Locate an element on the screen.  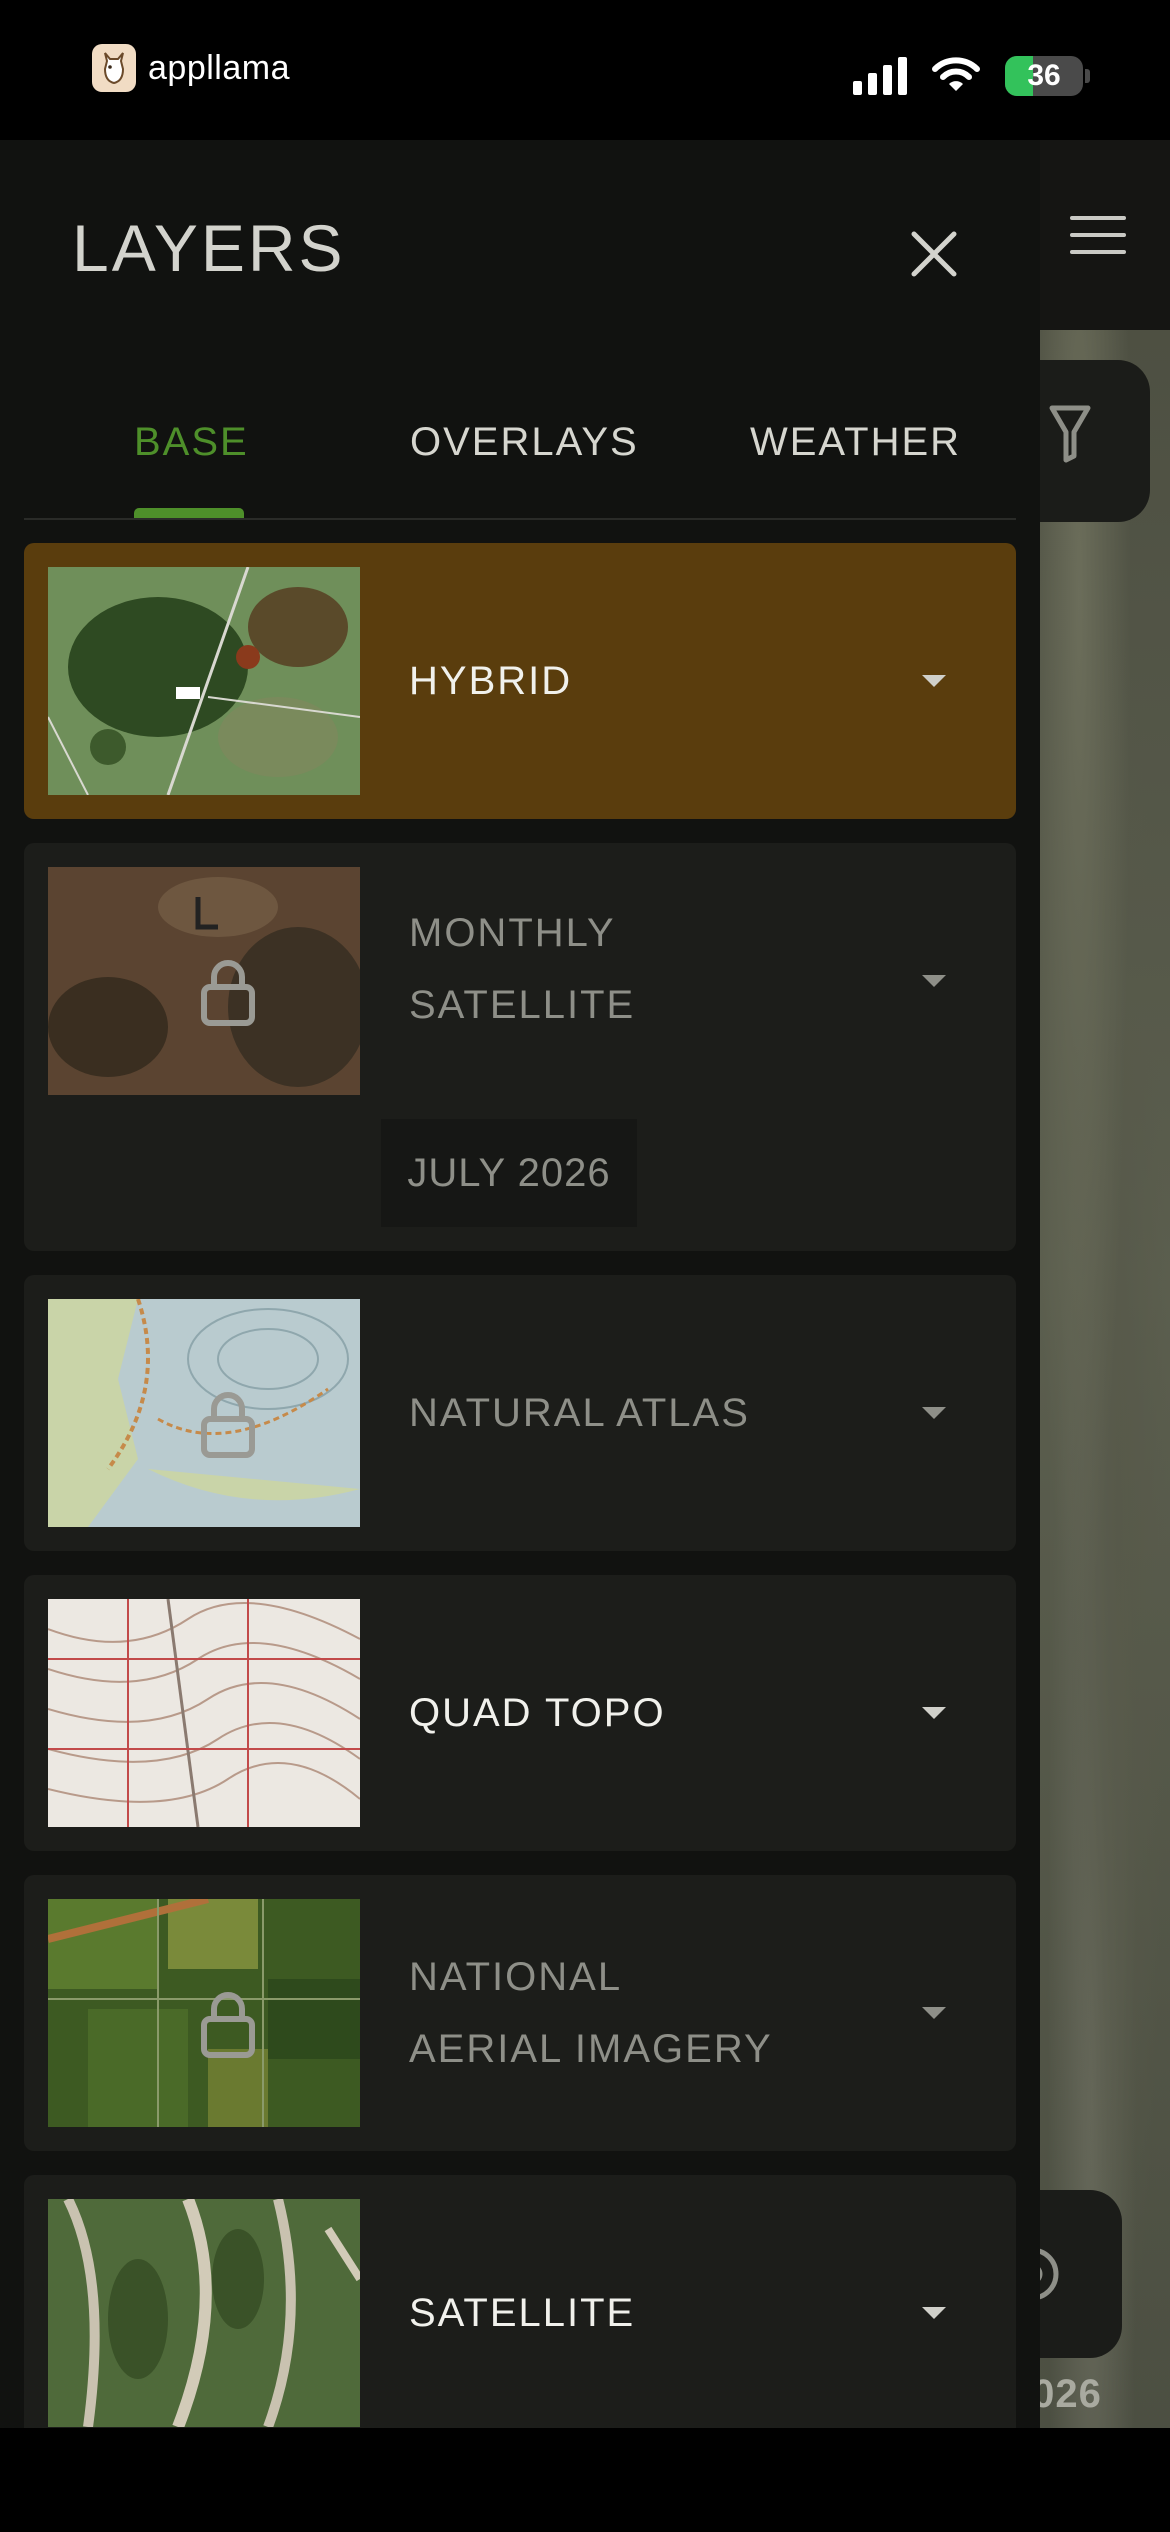
date-selector: JULY 2026 is located at coordinates (509, 1173).